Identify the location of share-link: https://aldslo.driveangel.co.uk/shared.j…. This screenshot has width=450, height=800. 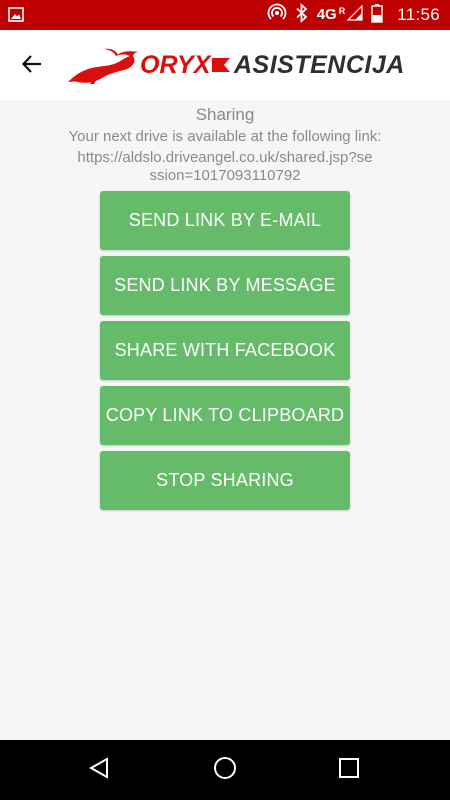
(225, 167).